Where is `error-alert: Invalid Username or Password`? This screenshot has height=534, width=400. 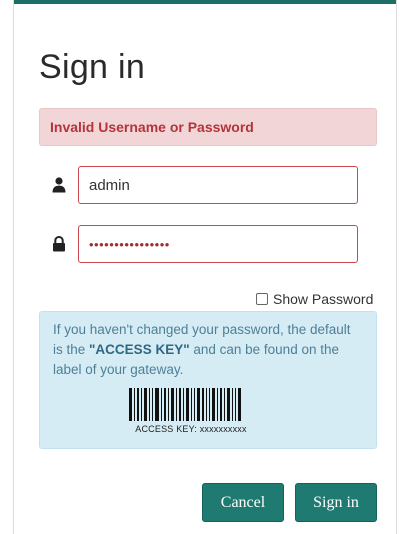 error-alert: Invalid Username or Password is located at coordinates (208, 127).